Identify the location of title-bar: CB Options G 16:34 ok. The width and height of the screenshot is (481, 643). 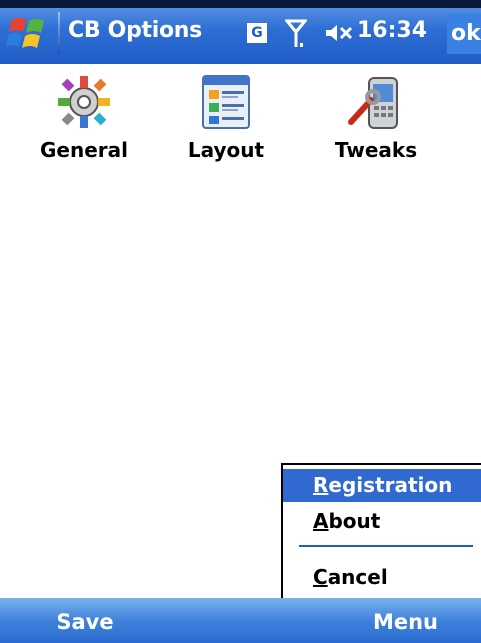
(240, 32).